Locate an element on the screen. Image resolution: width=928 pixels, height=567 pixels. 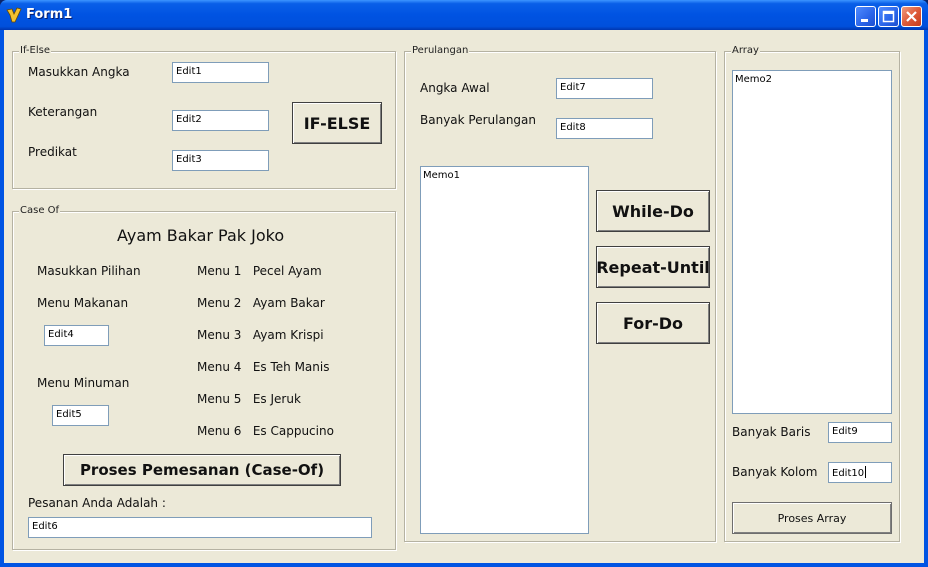
label-masukkan-angka: Masukkan Angka is located at coordinates (79, 72).